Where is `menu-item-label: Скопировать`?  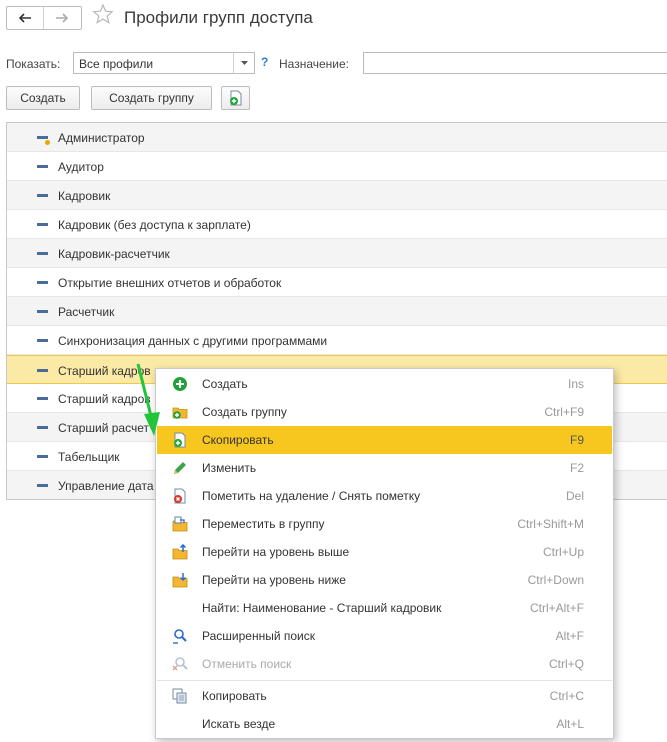
menu-item-label: Скопировать is located at coordinates (238, 440).